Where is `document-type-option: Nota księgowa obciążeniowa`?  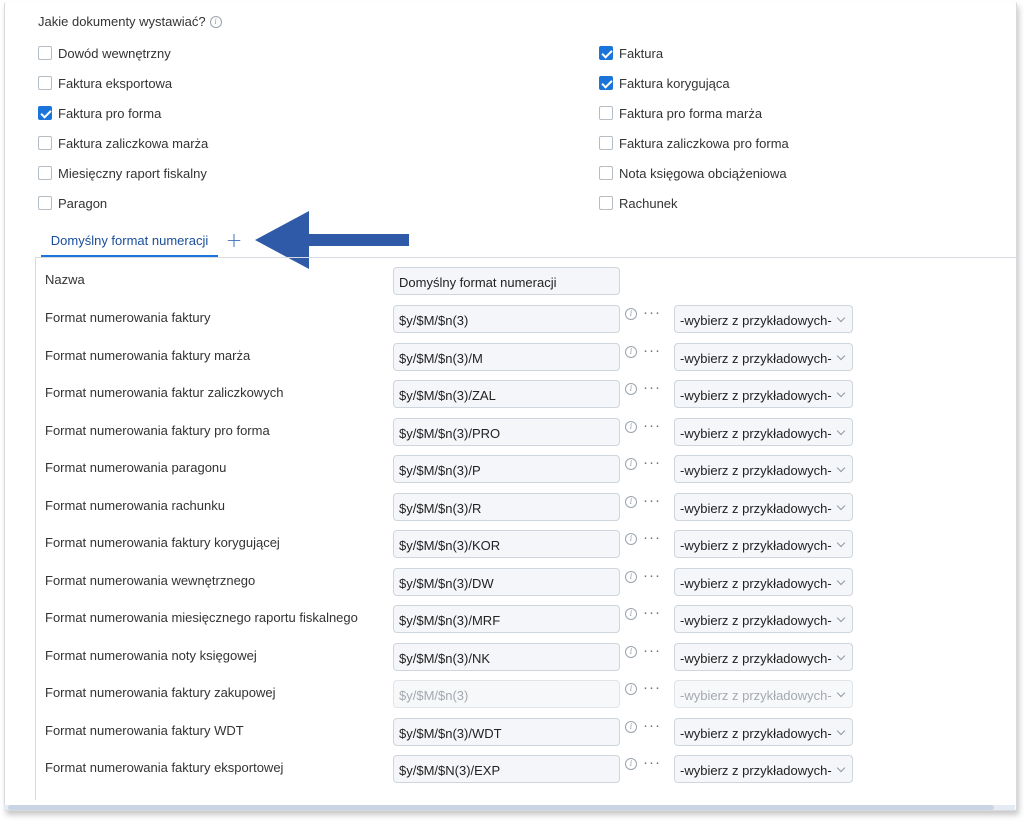 document-type-option: Nota księgowa obciążeniowa is located at coordinates (693, 173).